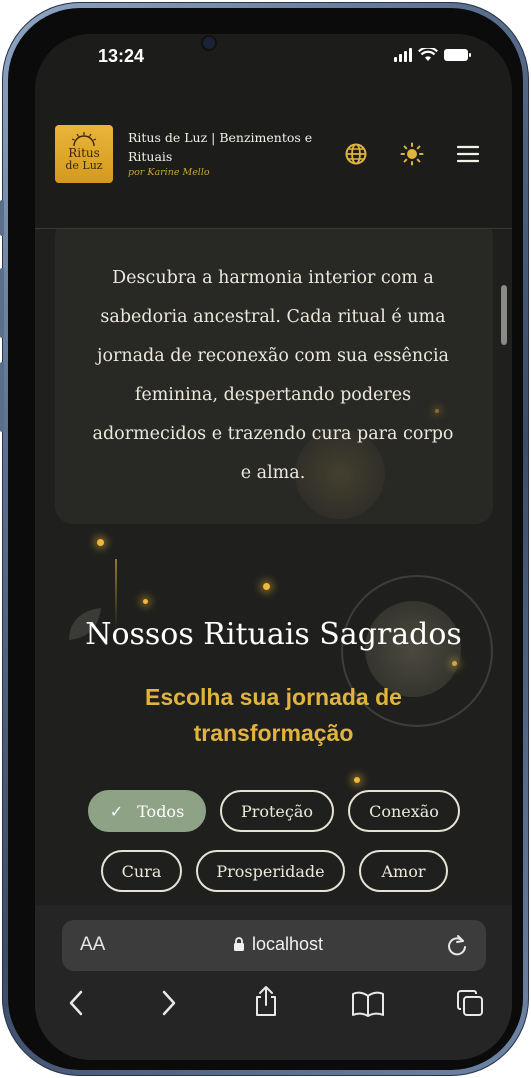 This screenshot has width=531, height=1078. Describe the element at coordinates (169, 1003) in the screenshot. I see `forward-icon` at that location.